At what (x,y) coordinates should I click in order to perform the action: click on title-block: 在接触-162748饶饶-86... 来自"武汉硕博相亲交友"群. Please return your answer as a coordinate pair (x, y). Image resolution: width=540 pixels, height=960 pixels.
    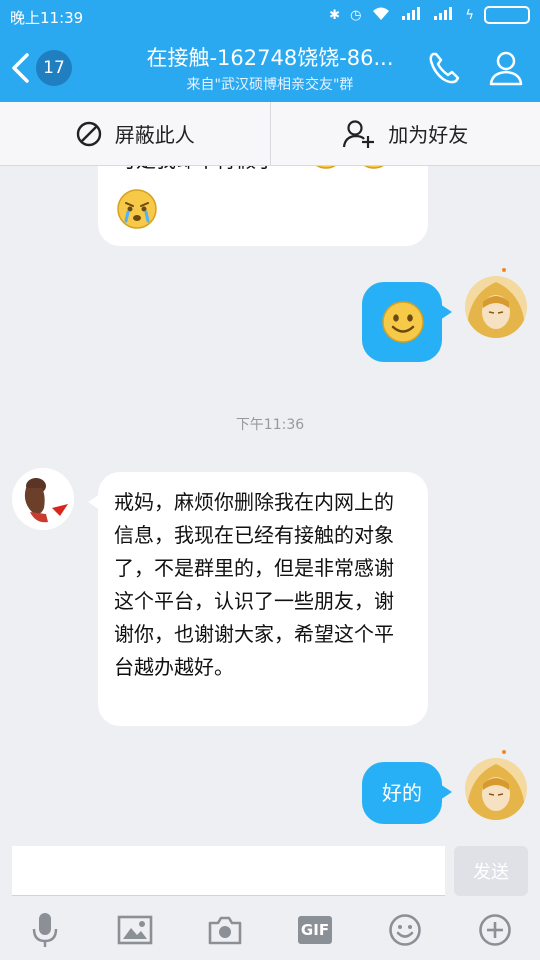
    Looking at the image, I should click on (270, 68).